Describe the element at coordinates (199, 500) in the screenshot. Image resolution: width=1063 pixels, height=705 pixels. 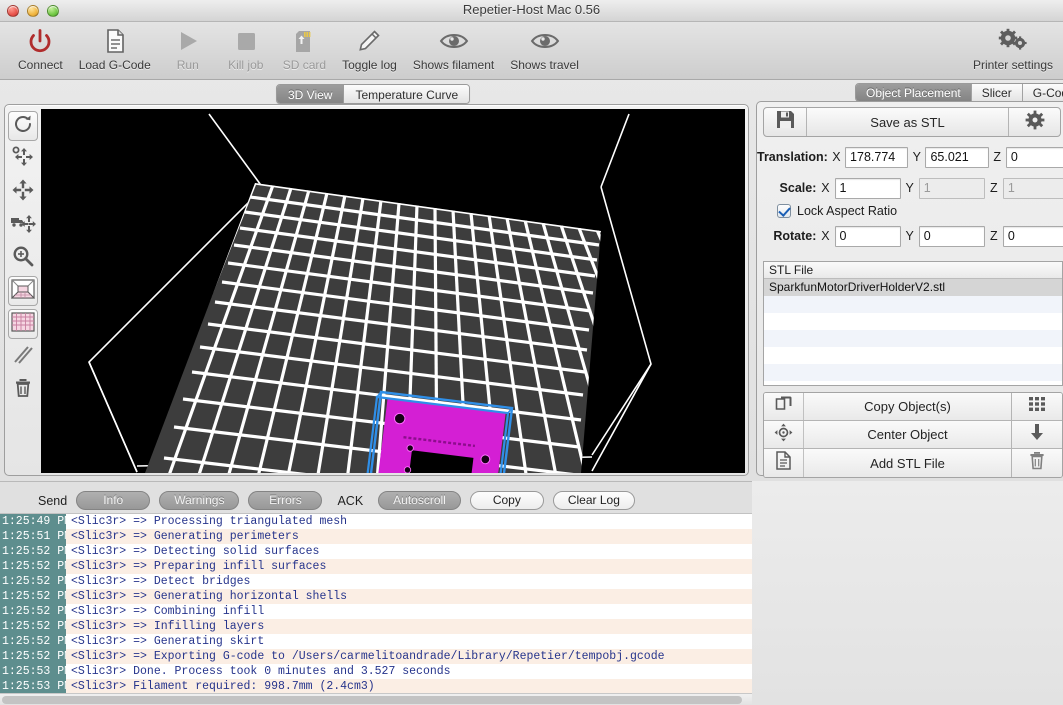
I see `log-filter-warnings: Warnings` at that location.